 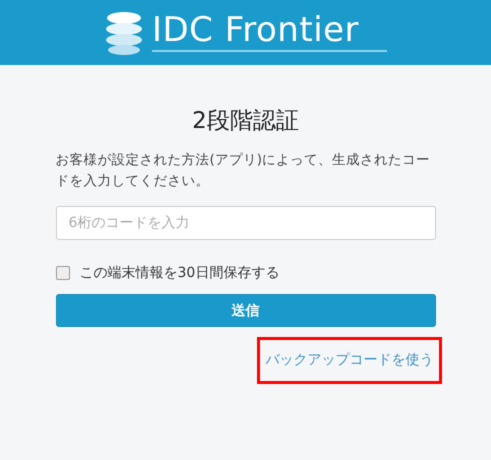 What do you see at coordinates (270, 32) in the screenshot?
I see `logo-text: IDC Frontier` at bounding box center [270, 32].